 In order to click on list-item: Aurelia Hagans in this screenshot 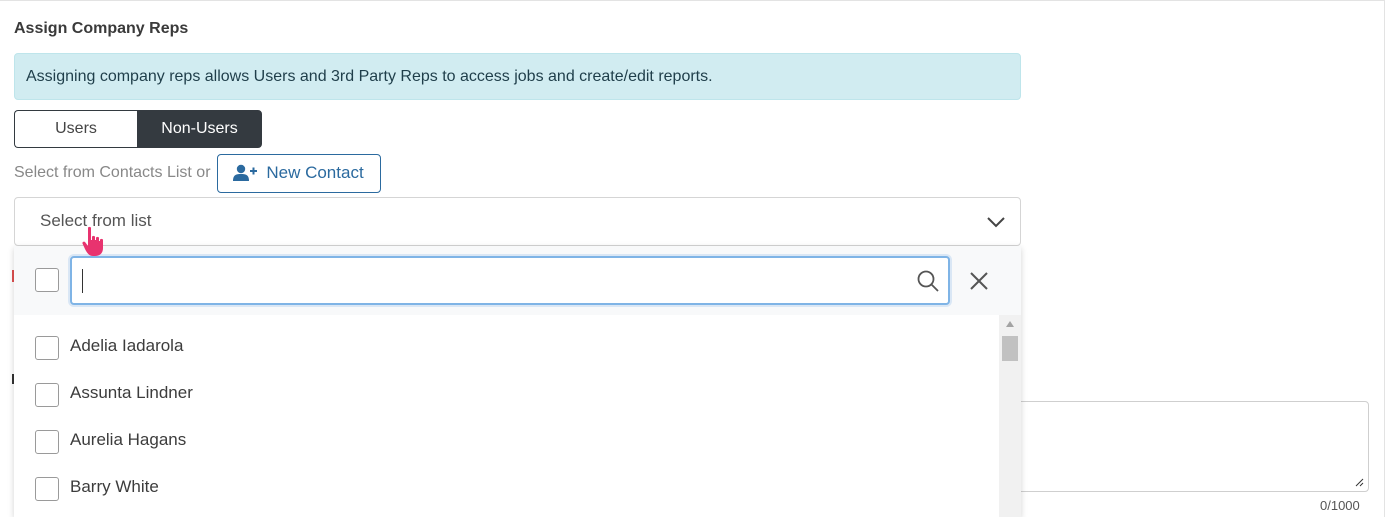, I will do `click(506, 441)`.